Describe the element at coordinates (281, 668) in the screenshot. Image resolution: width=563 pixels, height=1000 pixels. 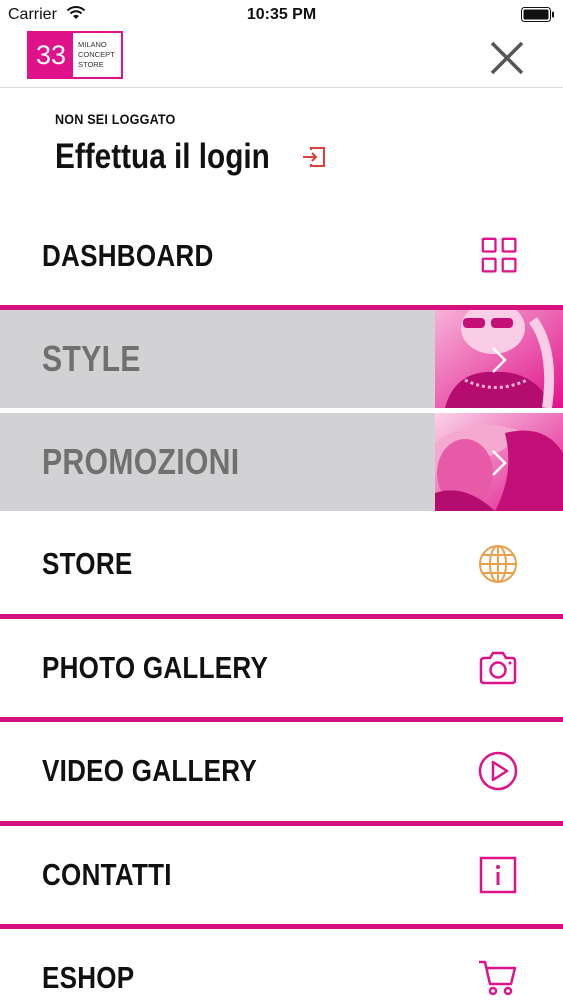
I see `menu-item-photo-gallery: PHOTO GALLERY` at that location.